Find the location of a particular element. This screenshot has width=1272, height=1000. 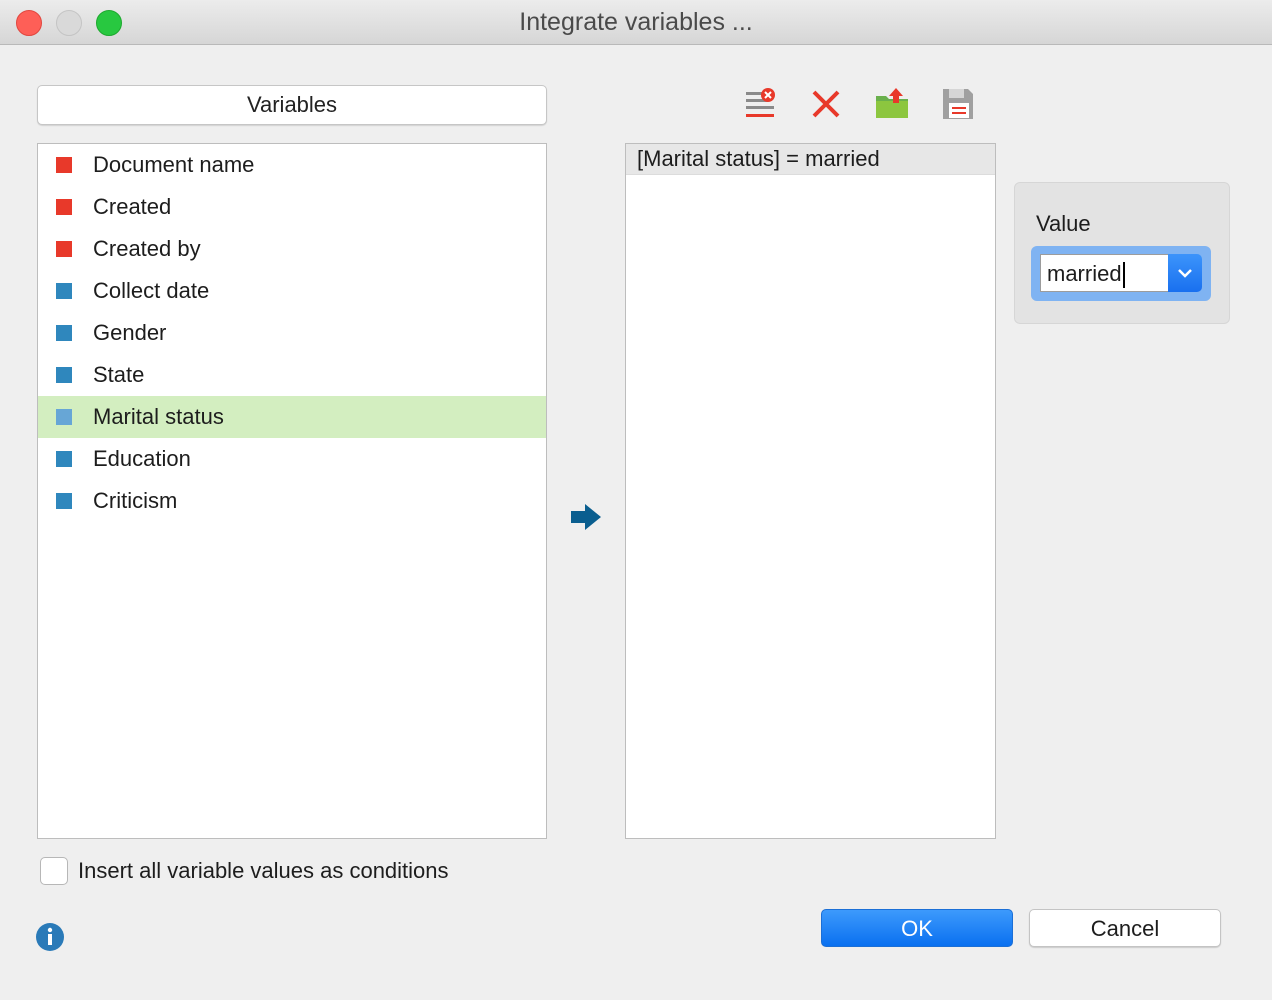

transfer-arrow-icon is located at coordinates (586, 517).